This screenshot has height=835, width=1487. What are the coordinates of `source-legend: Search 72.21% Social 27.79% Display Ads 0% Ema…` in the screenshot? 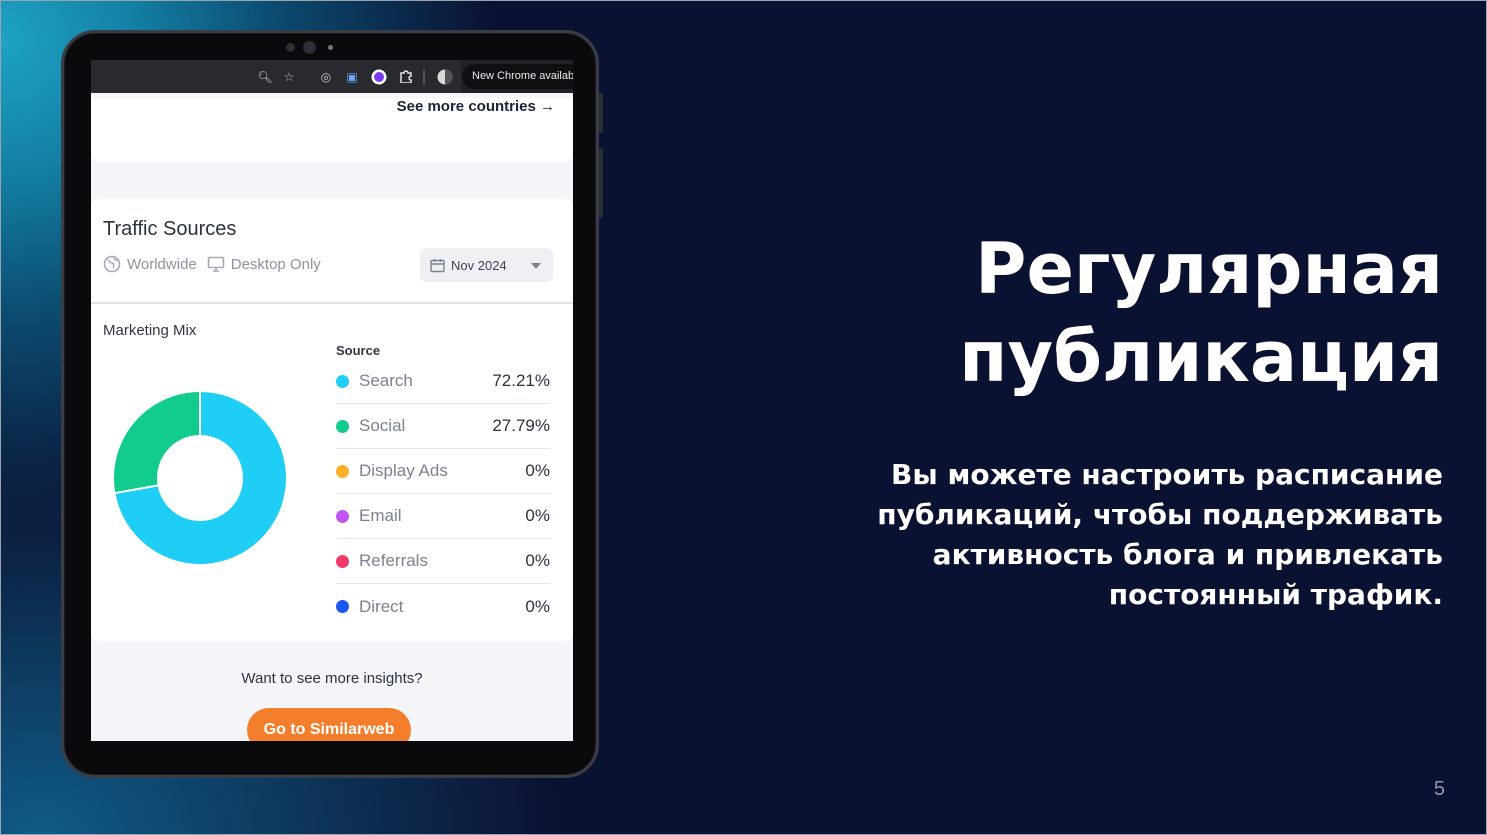 It's located at (443, 494).